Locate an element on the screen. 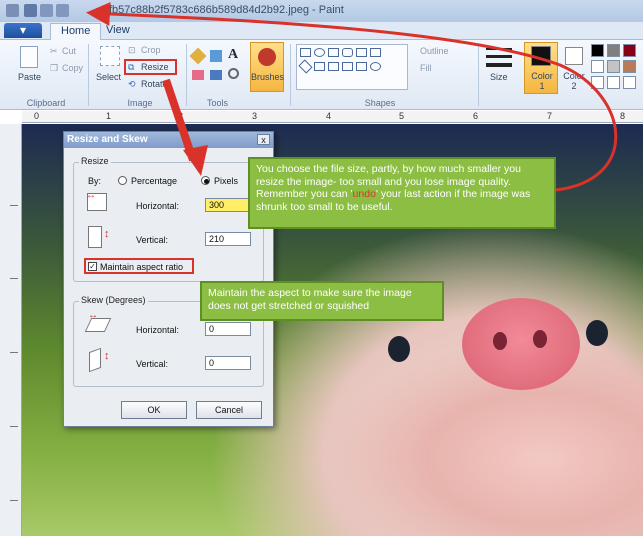 Image resolution: width=643 pixels, height=536 pixels. arrow-resize-to-dialog is located at coordinates (179, 120).